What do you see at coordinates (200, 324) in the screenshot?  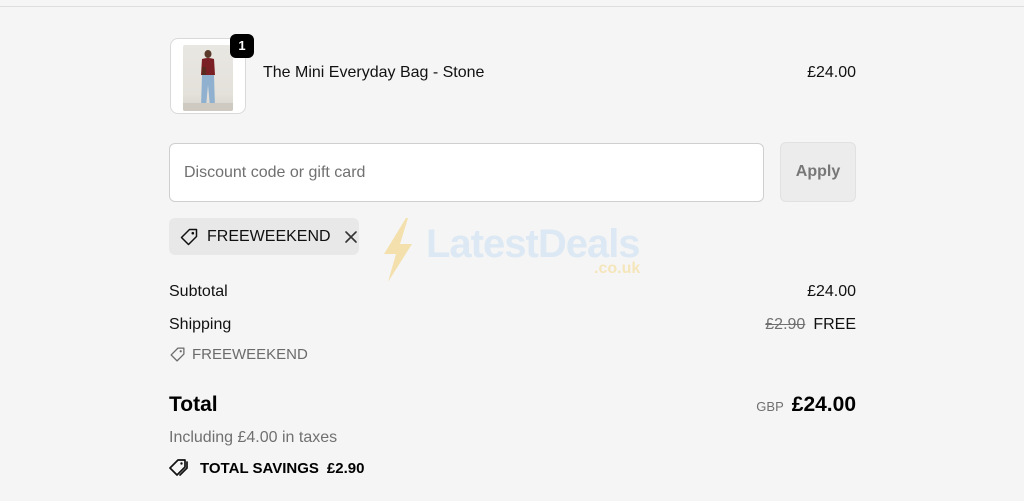 I see `shipping-label: Shipping` at bounding box center [200, 324].